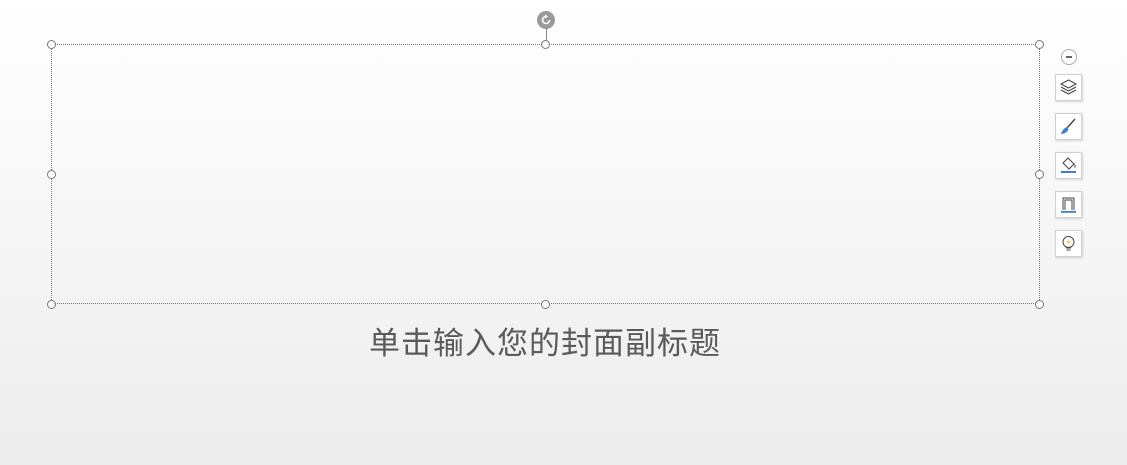 The height and width of the screenshot is (465, 1127). I want to click on idea-button, so click(1068, 243).